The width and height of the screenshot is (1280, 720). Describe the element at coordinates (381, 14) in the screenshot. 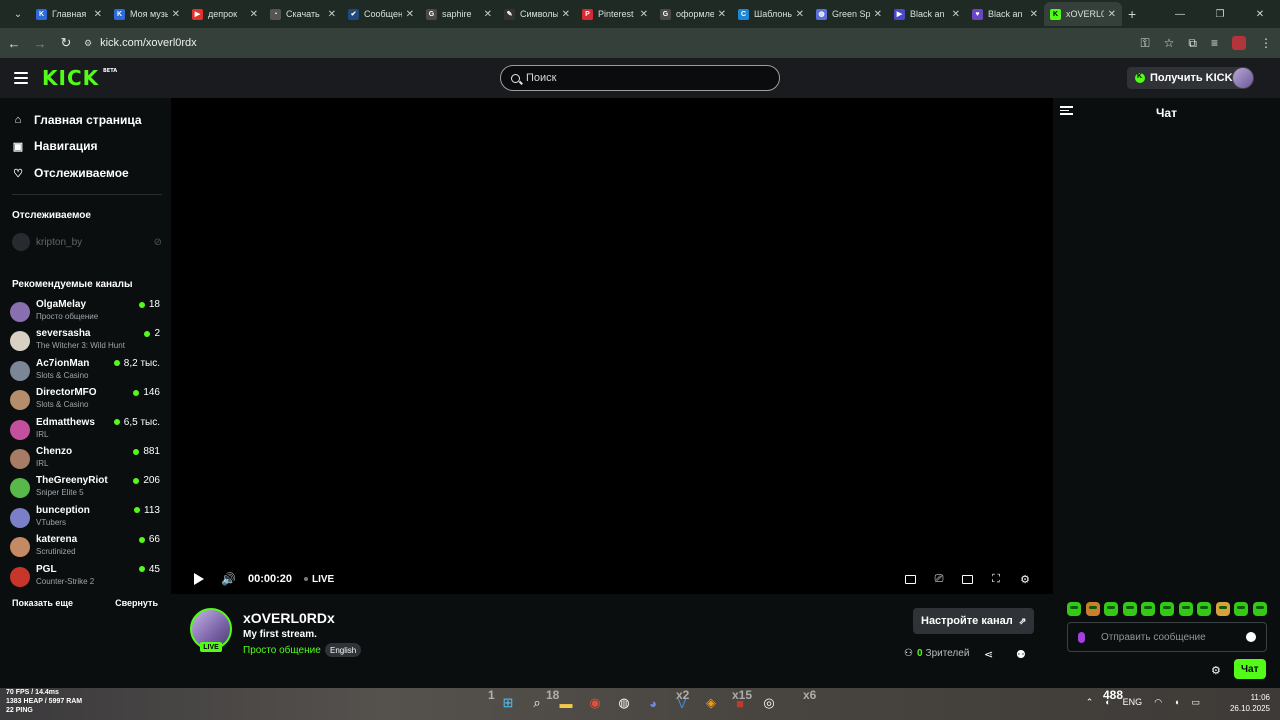

I see `browser-tab: ✔ Сообщения ✕` at that location.